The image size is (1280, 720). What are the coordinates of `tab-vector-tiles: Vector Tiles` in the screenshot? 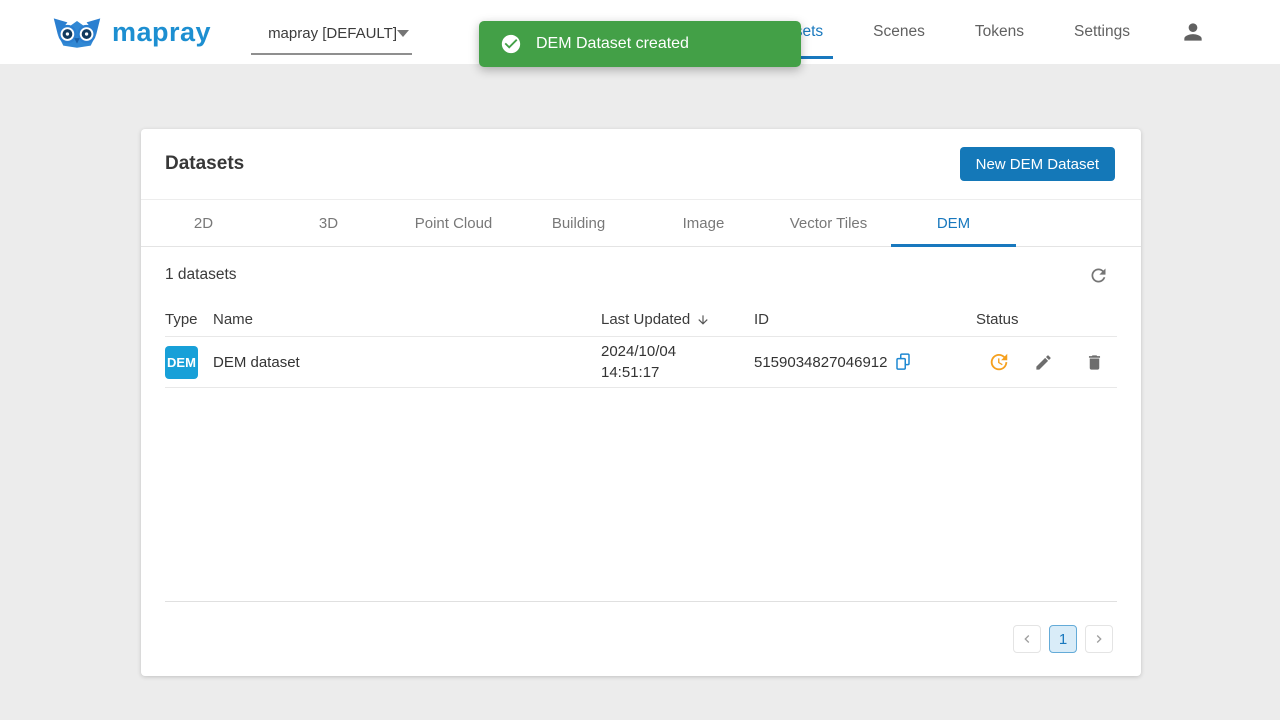 It's located at (828, 223).